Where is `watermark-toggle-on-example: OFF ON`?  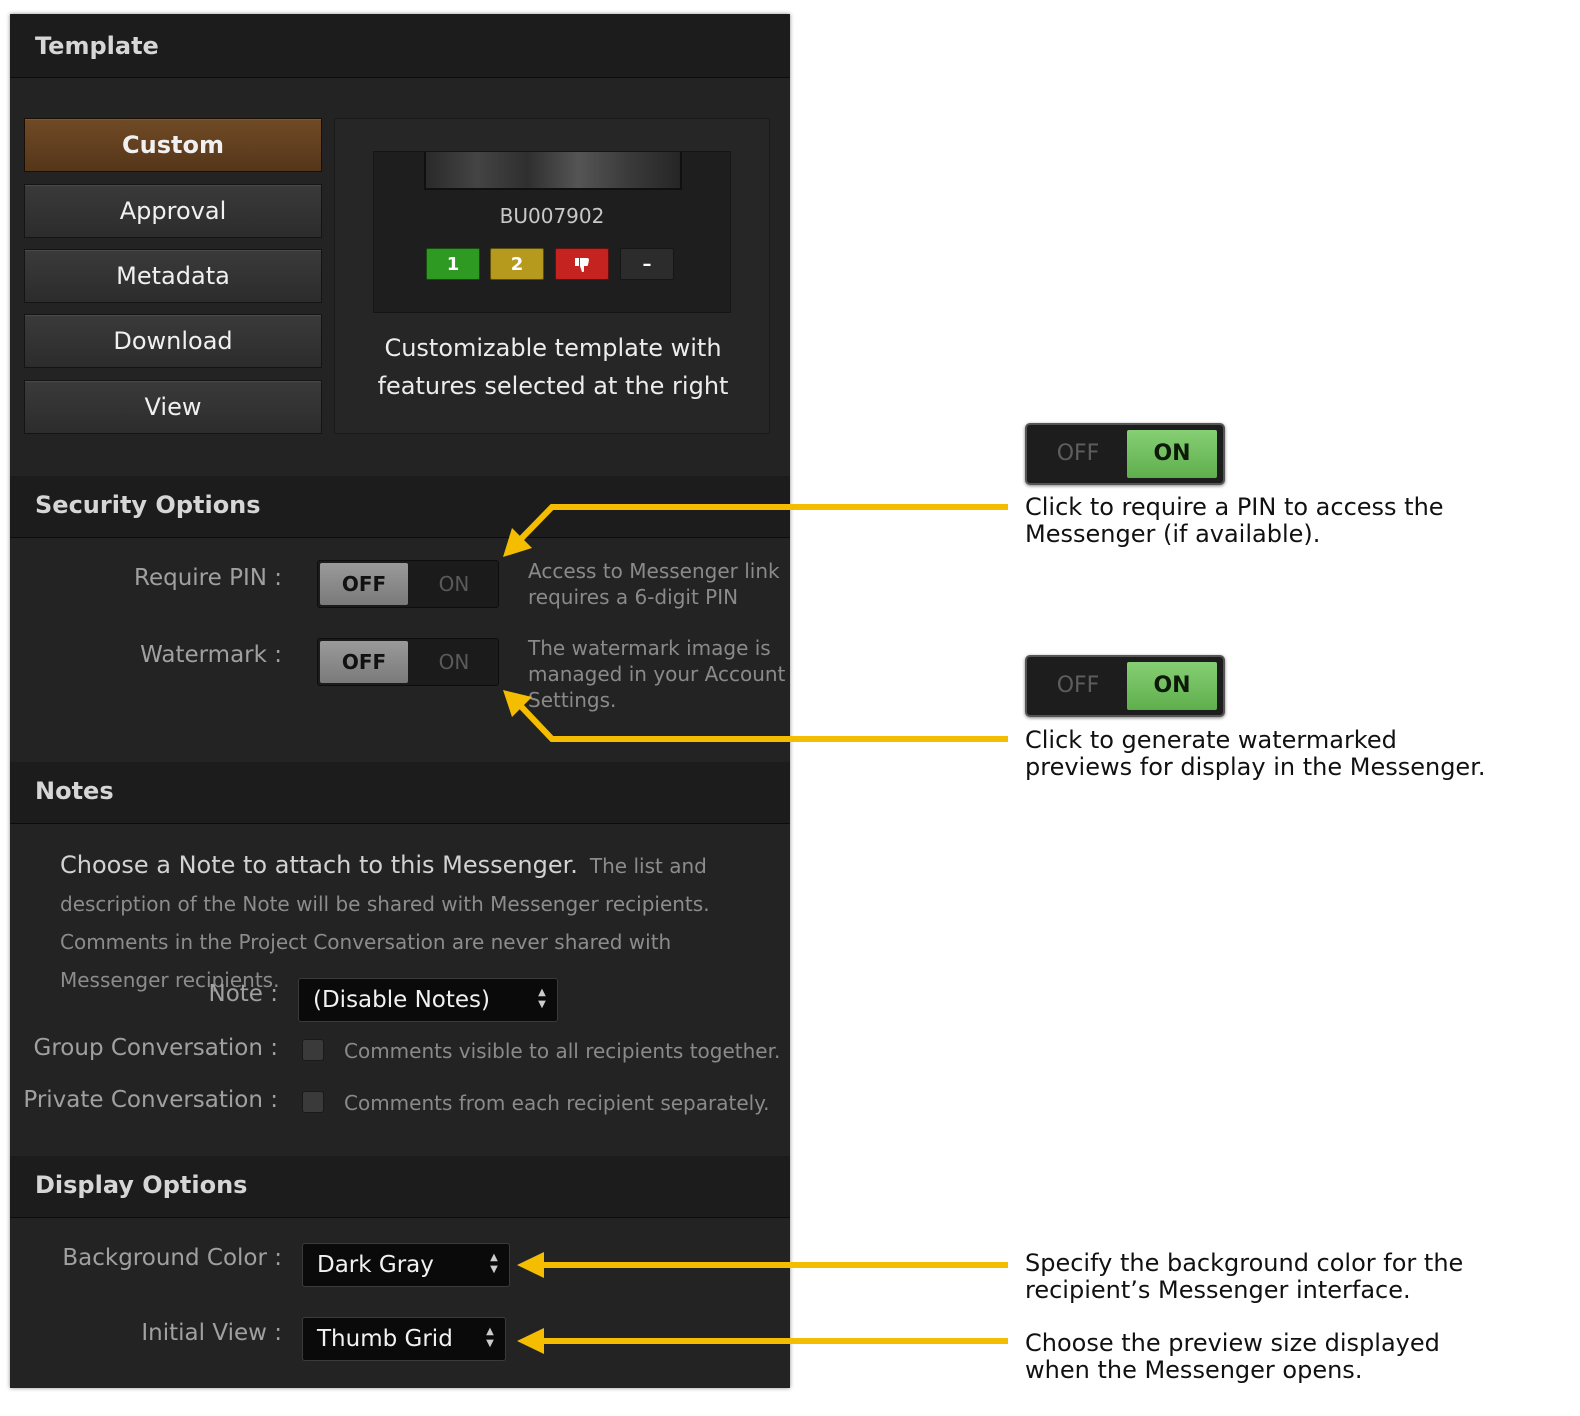
watermark-toggle-on-example: OFF ON is located at coordinates (1125, 686).